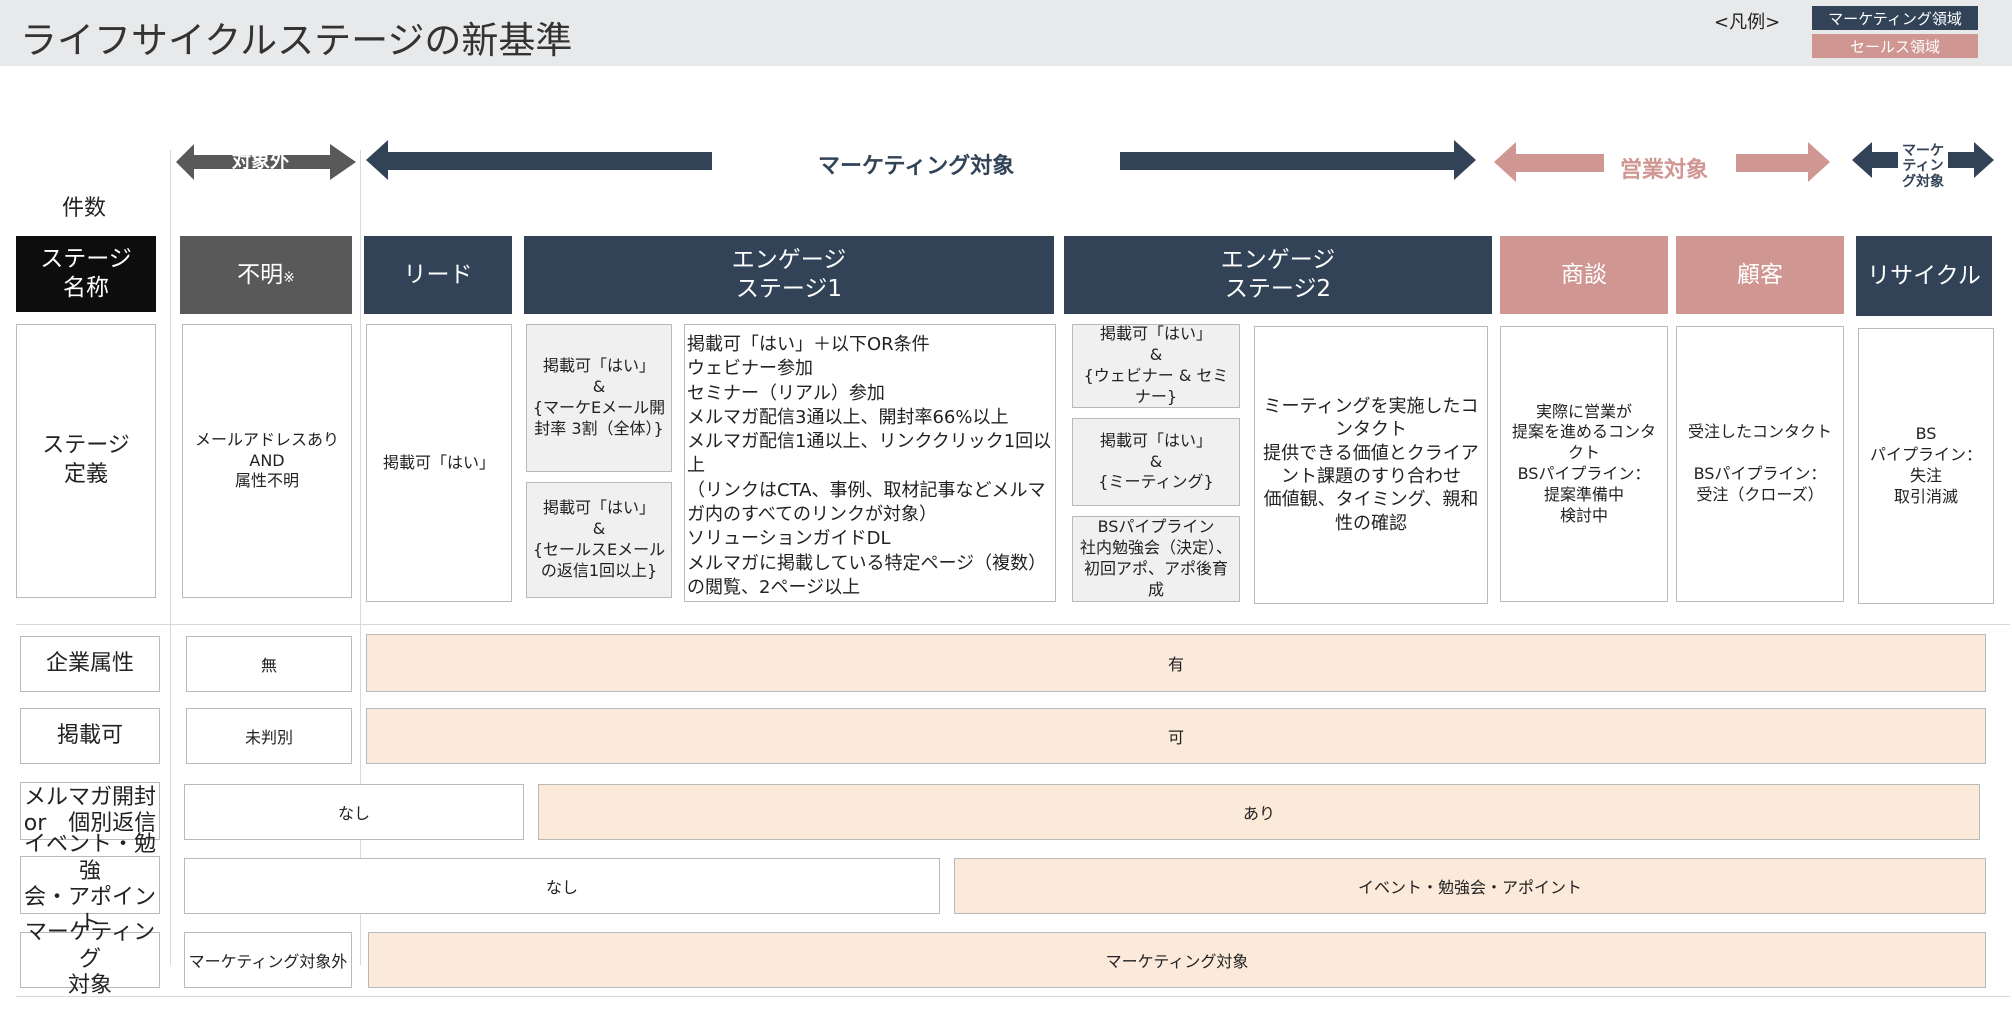 The width and height of the screenshot is (2012, 1026). Describe the element at coordinates (1664, 170) in the screenshot. I see `sales-scope-label: 営業対象` at that location.